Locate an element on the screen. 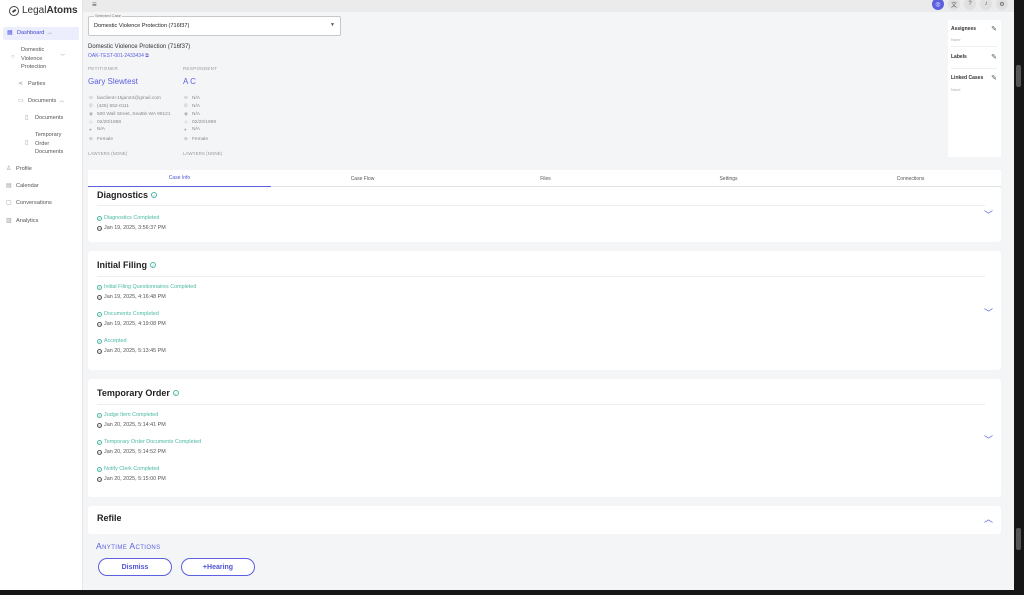  edit-linked-cases-icon: ✎ is located at coordinates (994, 78).